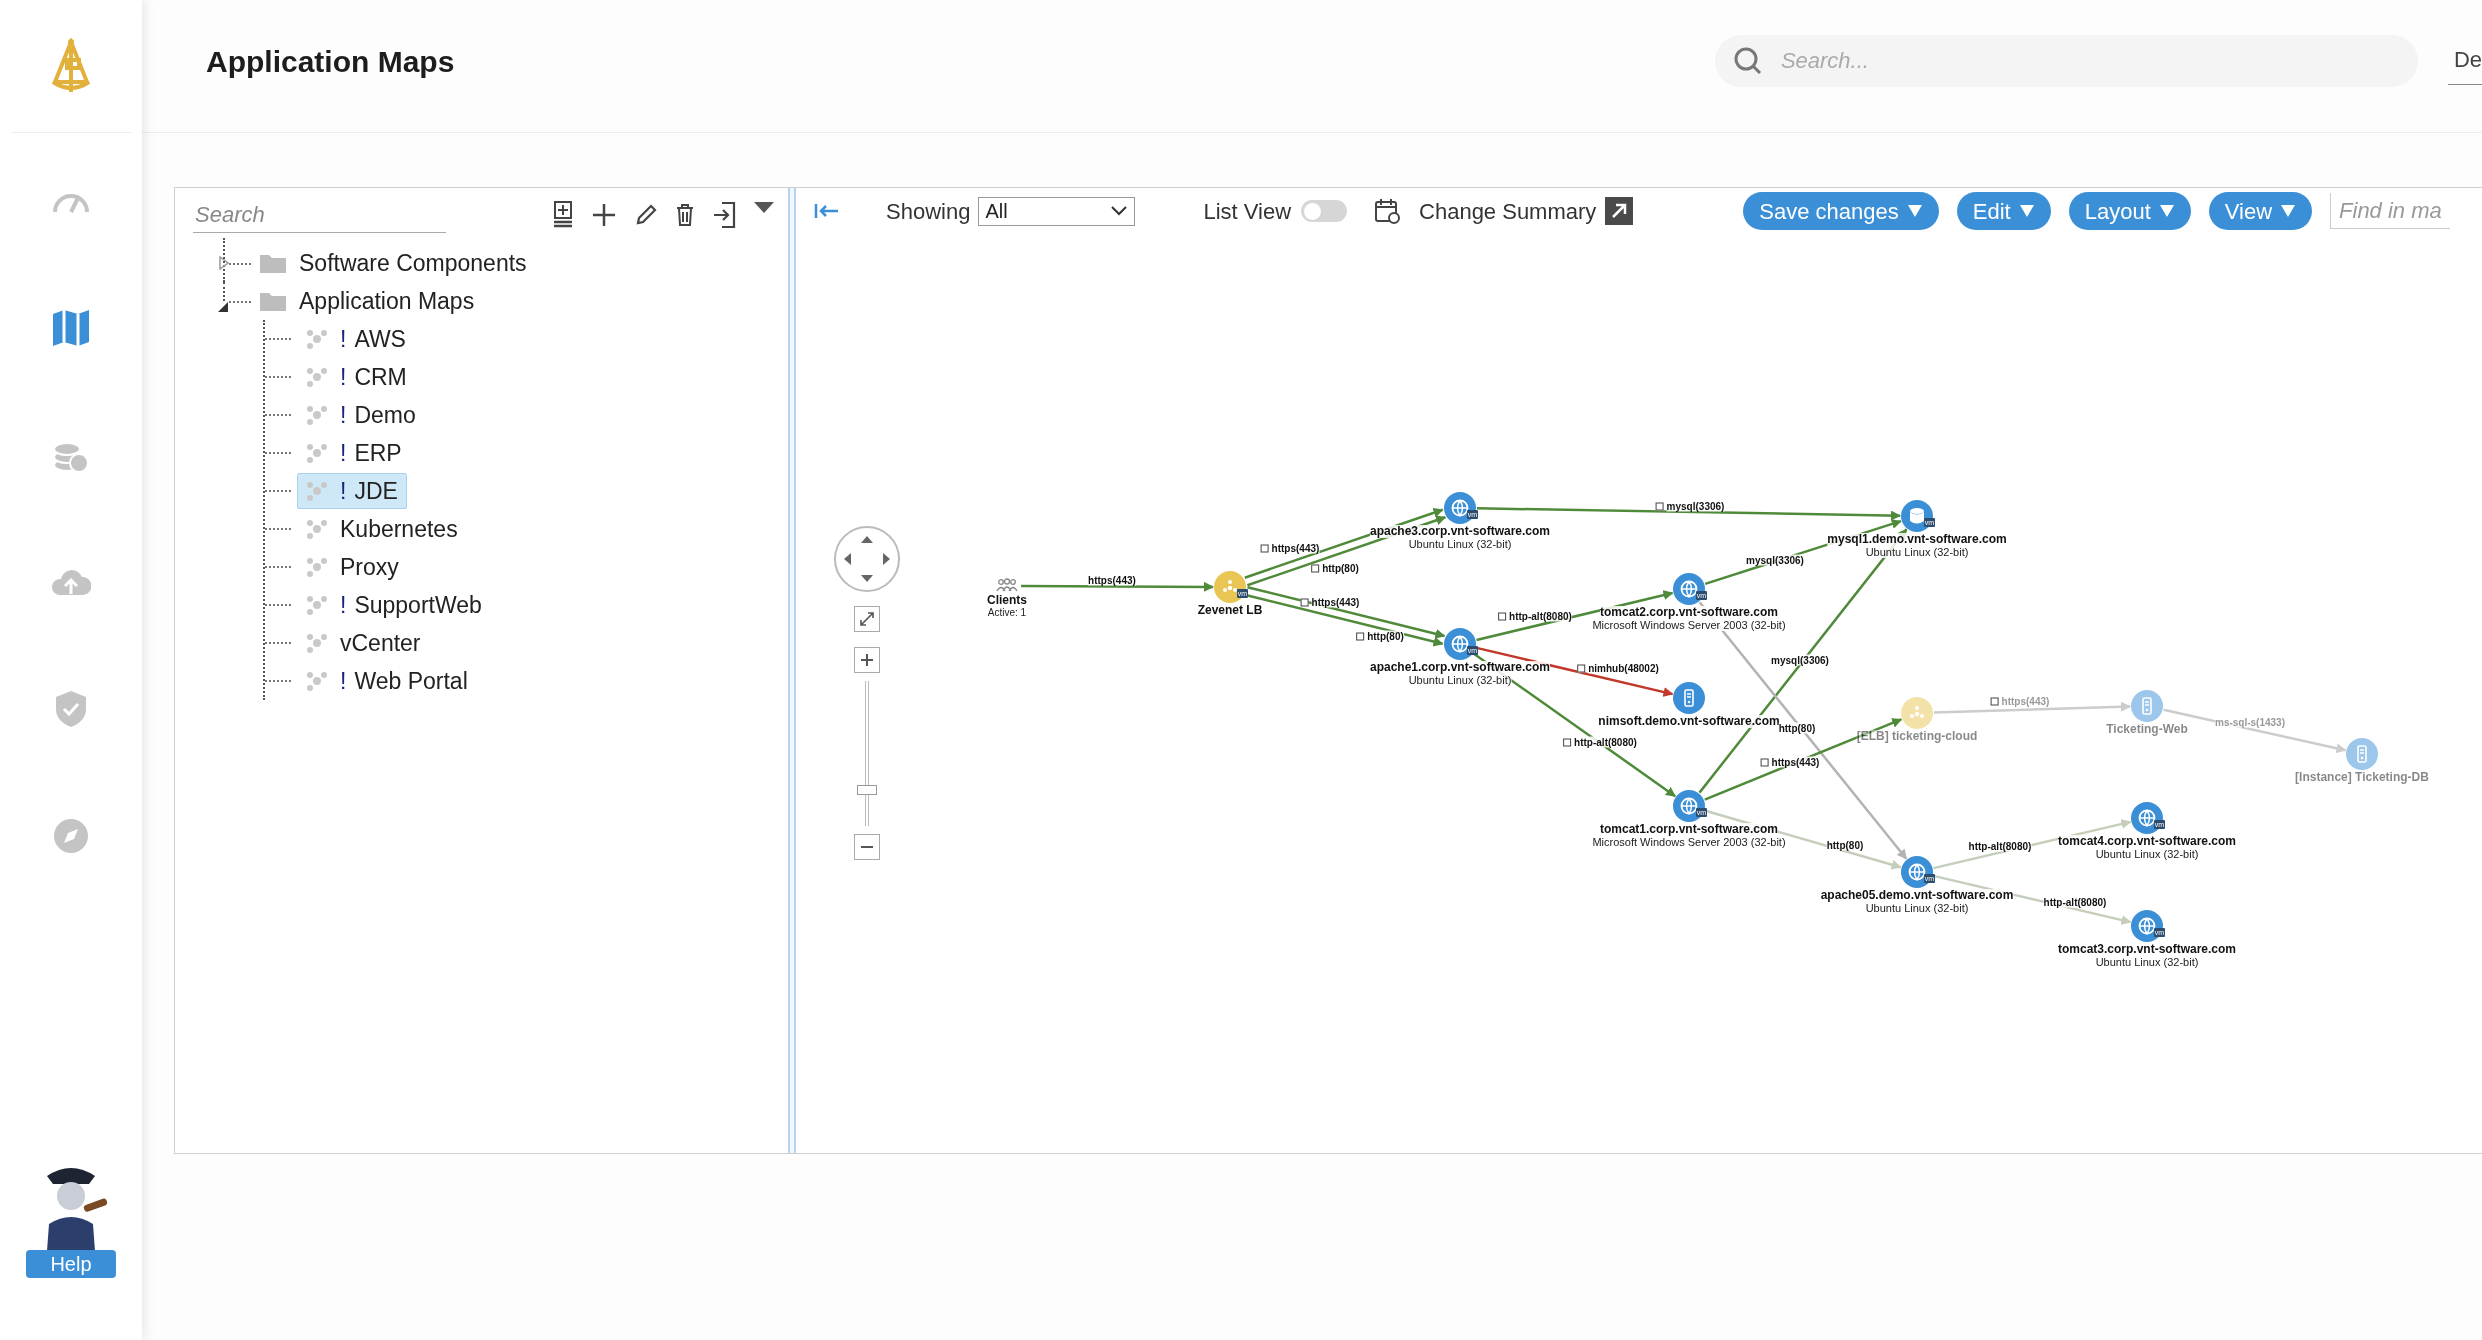 Image resolution: width=2482 pixels, height=1340 pixels. What do you see at coordinates (393, 263) in the screenshot?
I see `tree-folder: Software Components` at bounding box center [393, 263].